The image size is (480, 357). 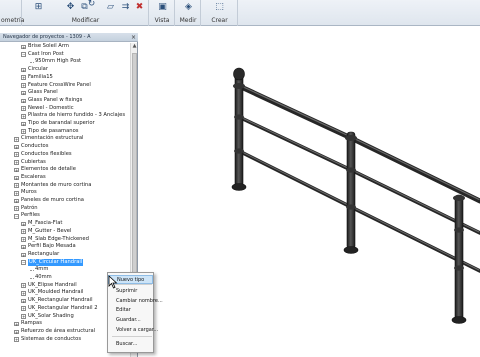 I want to click on tree-item-label: Familia15, so click(x=40, y=76).